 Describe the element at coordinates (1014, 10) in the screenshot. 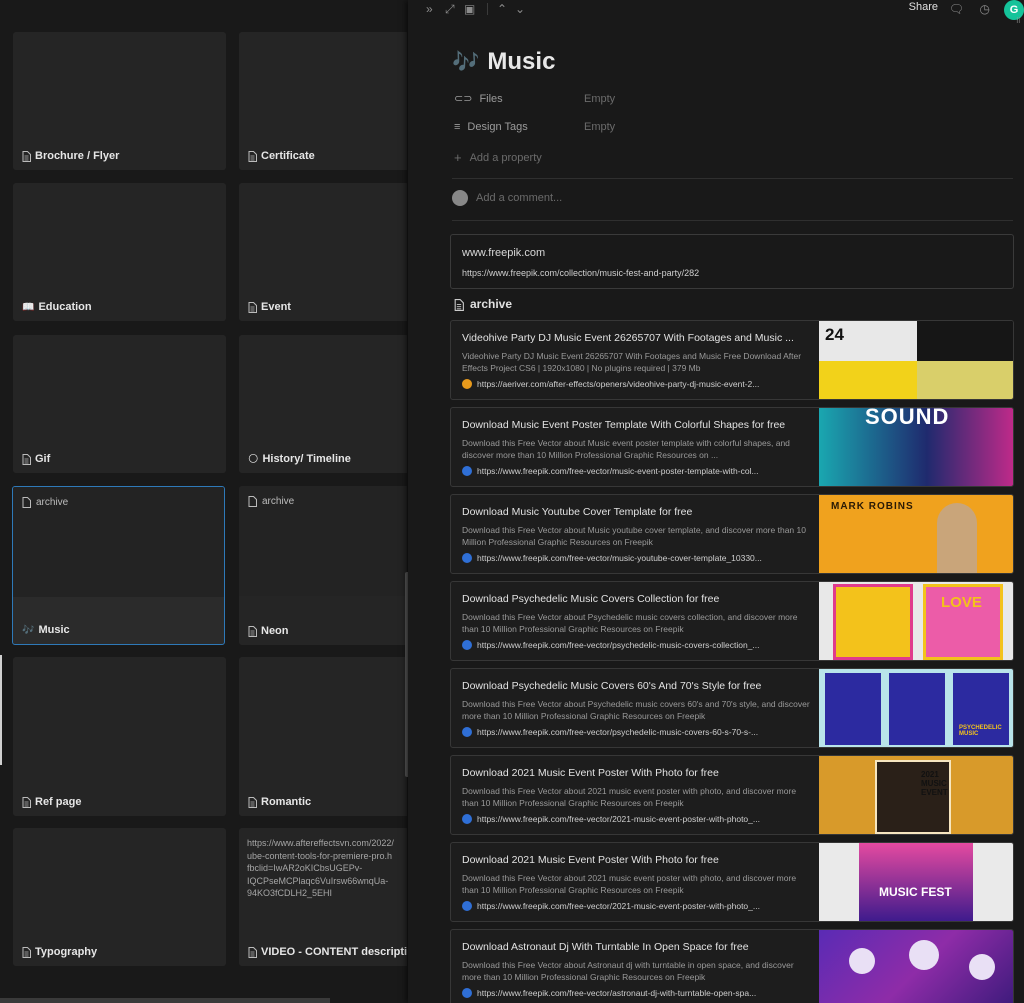

I see `grammarly-icon: G` at that location.